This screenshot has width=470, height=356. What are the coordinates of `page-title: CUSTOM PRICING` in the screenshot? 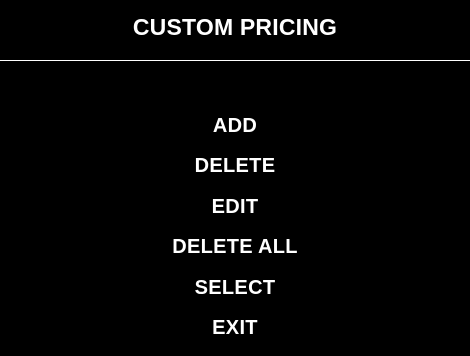 It's located at (235, 27).